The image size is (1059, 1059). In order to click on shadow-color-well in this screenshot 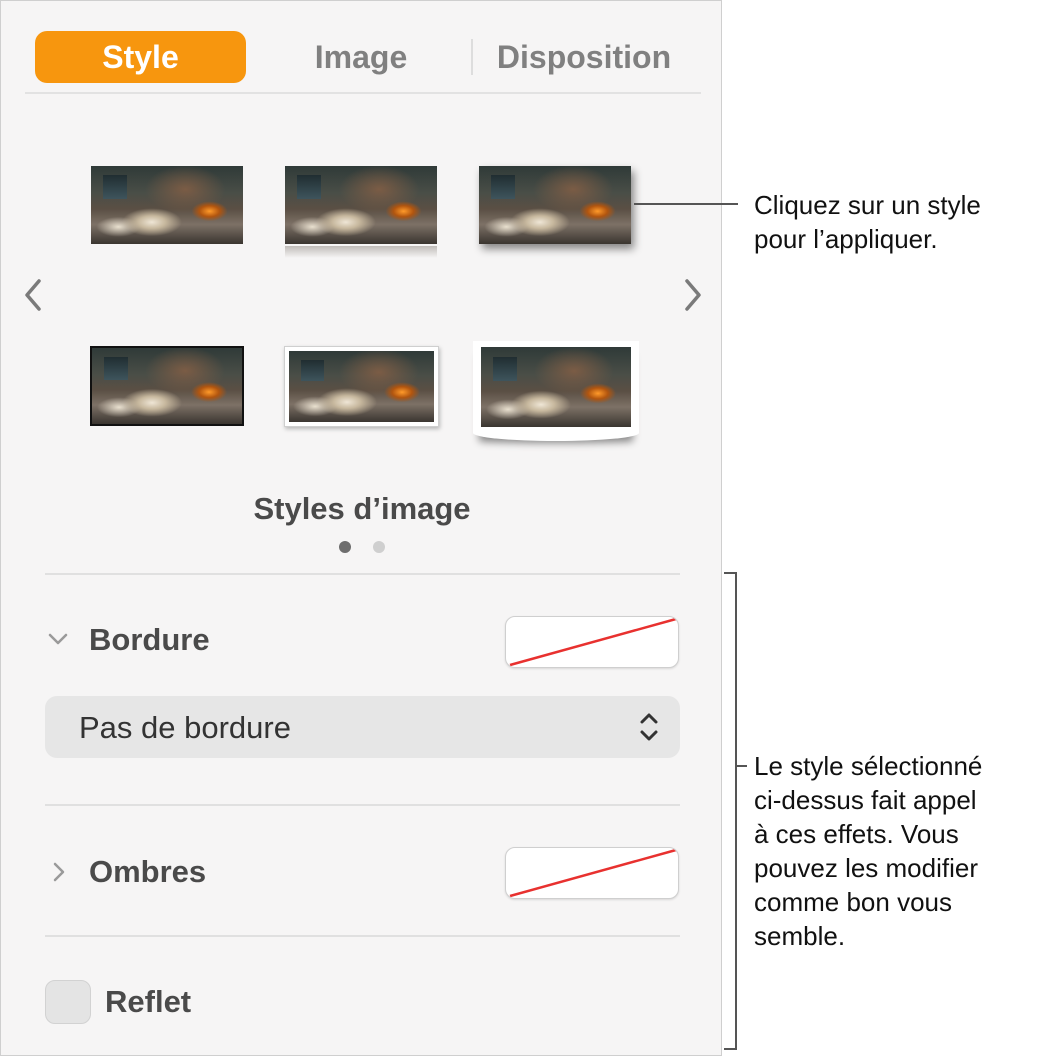, I will do `click(592, 873)`.